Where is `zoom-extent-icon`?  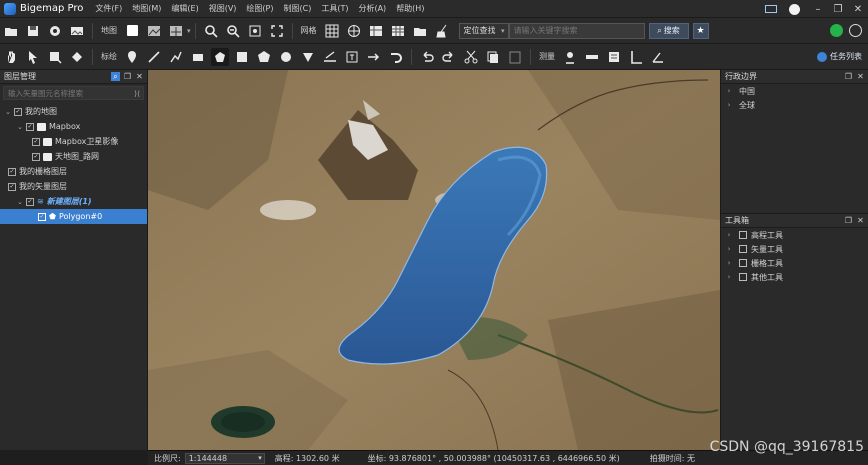 zoom-extent-icon is located at coordinates (255, 31).